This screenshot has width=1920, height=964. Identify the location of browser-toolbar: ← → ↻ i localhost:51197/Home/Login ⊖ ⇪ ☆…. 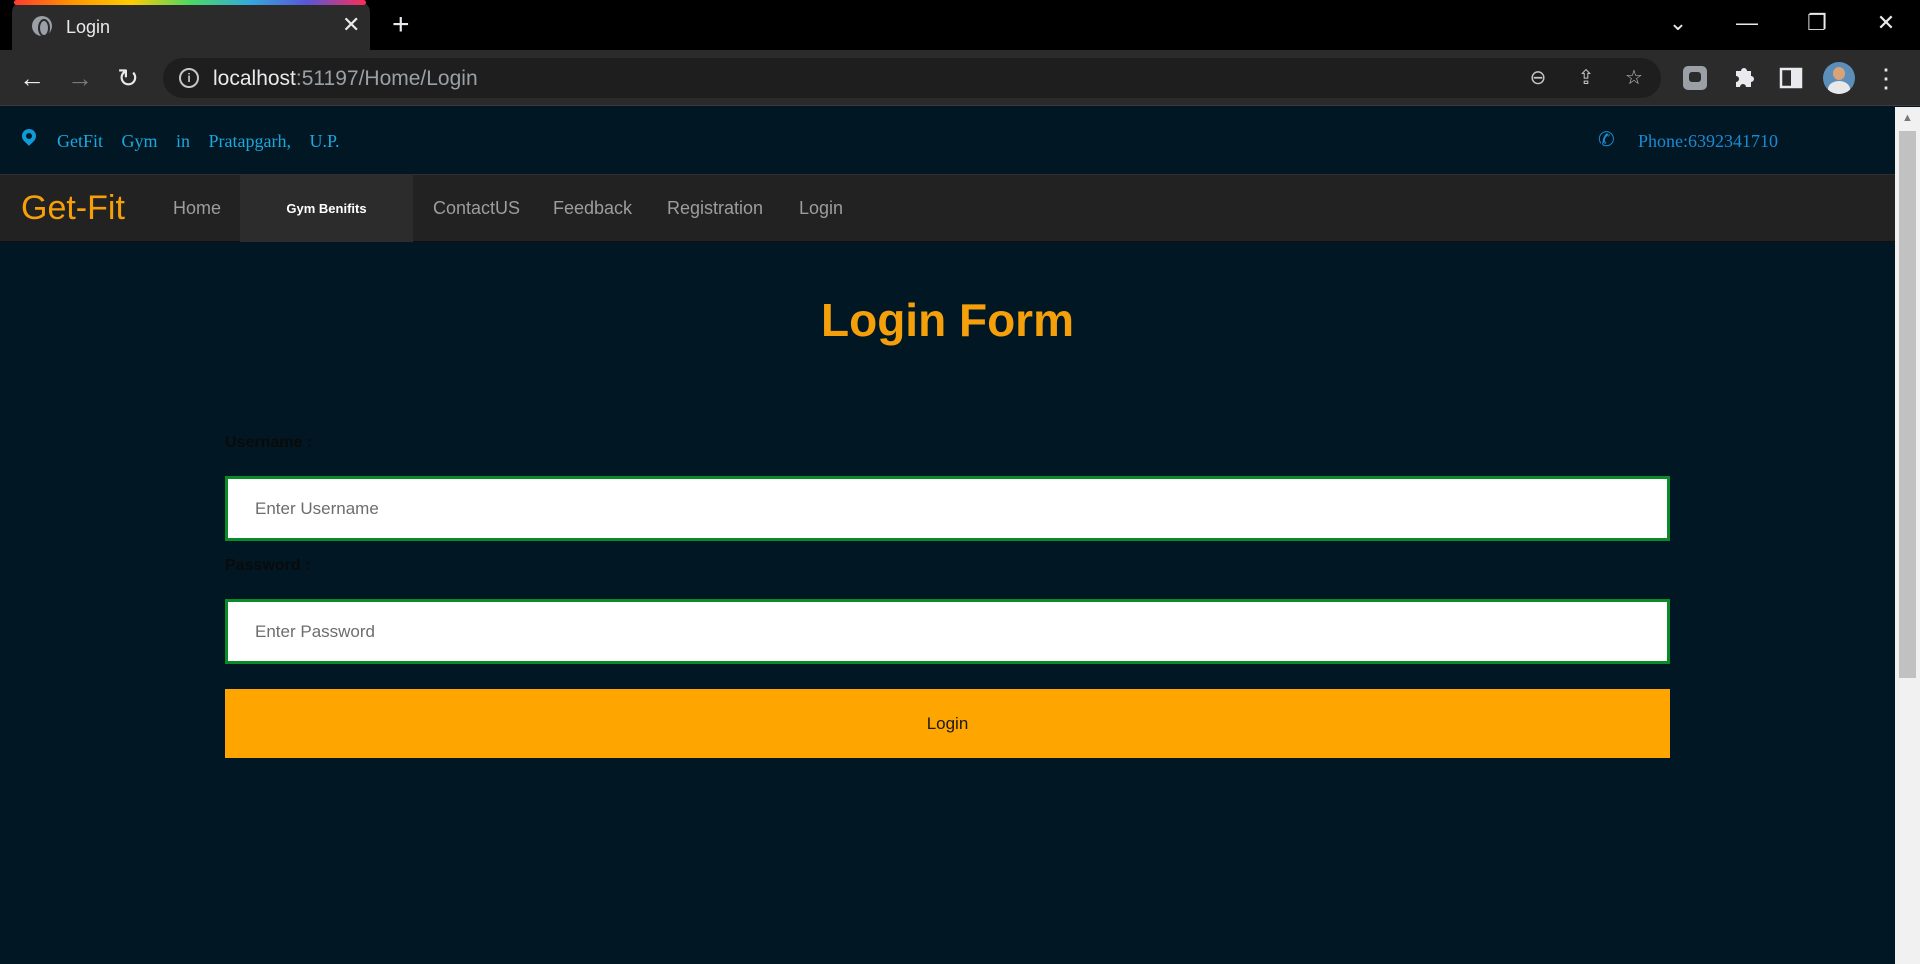
(960, 78).